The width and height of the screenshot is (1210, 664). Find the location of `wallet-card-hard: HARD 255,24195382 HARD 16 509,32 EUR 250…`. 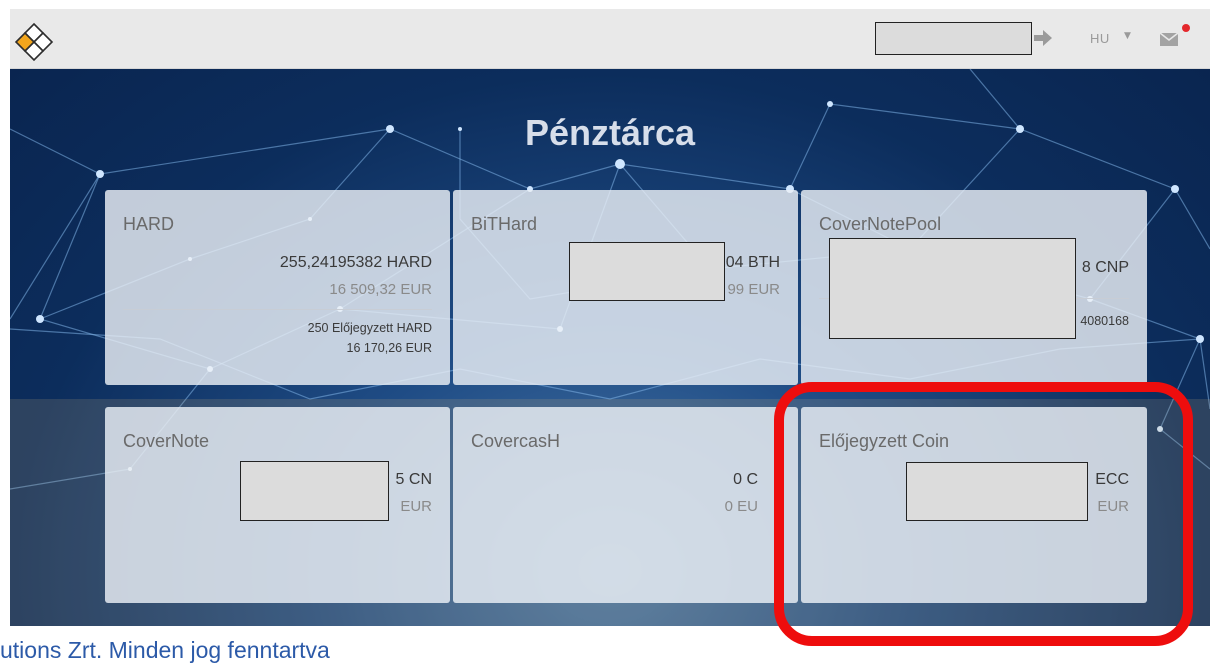

wallet-card-hard: HARD 255,24195382 HARD 16 509,32 EUR 250… is located at coordinates (277, 287).